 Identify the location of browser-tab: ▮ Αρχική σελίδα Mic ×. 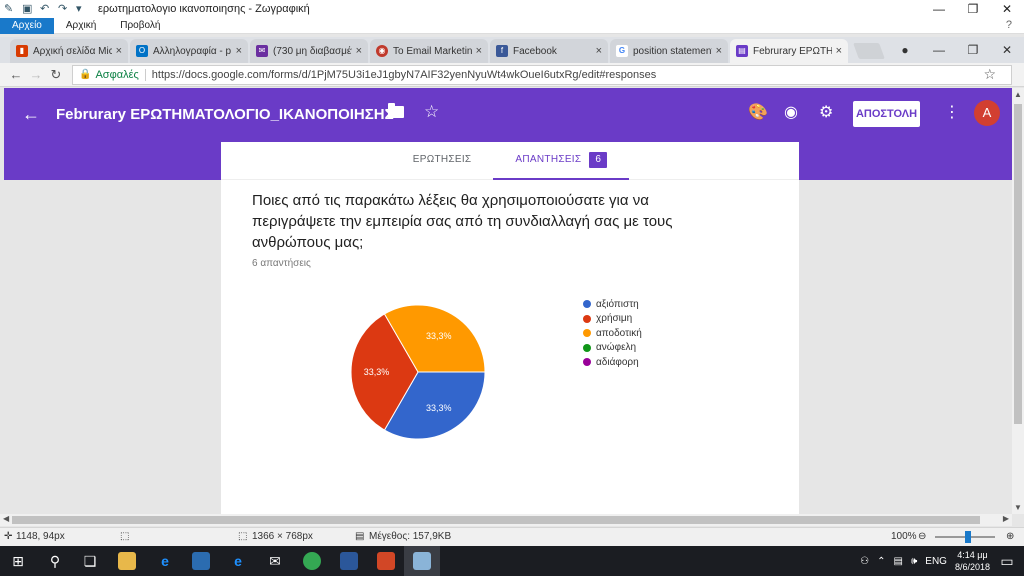
(69, 51).